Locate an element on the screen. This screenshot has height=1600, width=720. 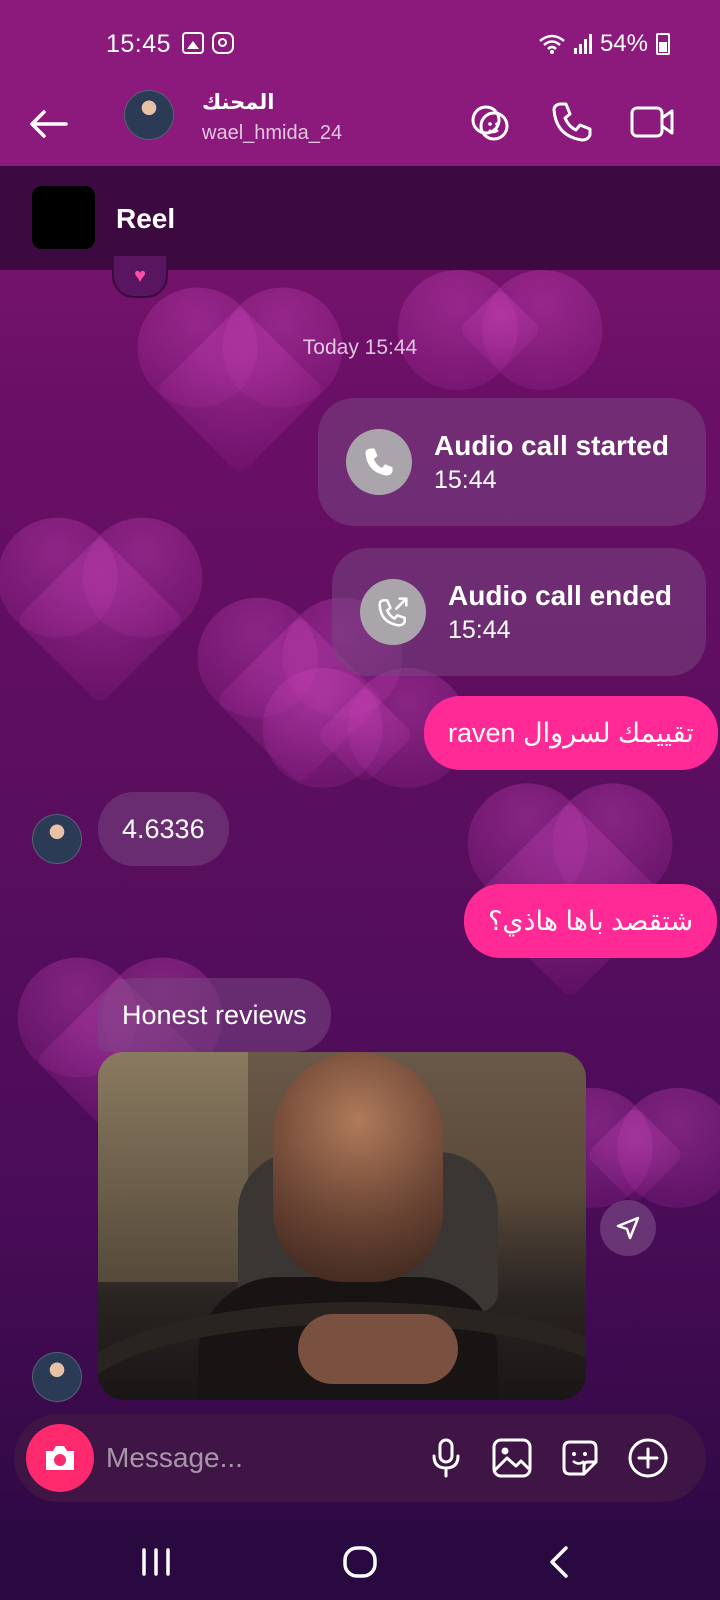
camera-button is located at coordinates (60, 1458).